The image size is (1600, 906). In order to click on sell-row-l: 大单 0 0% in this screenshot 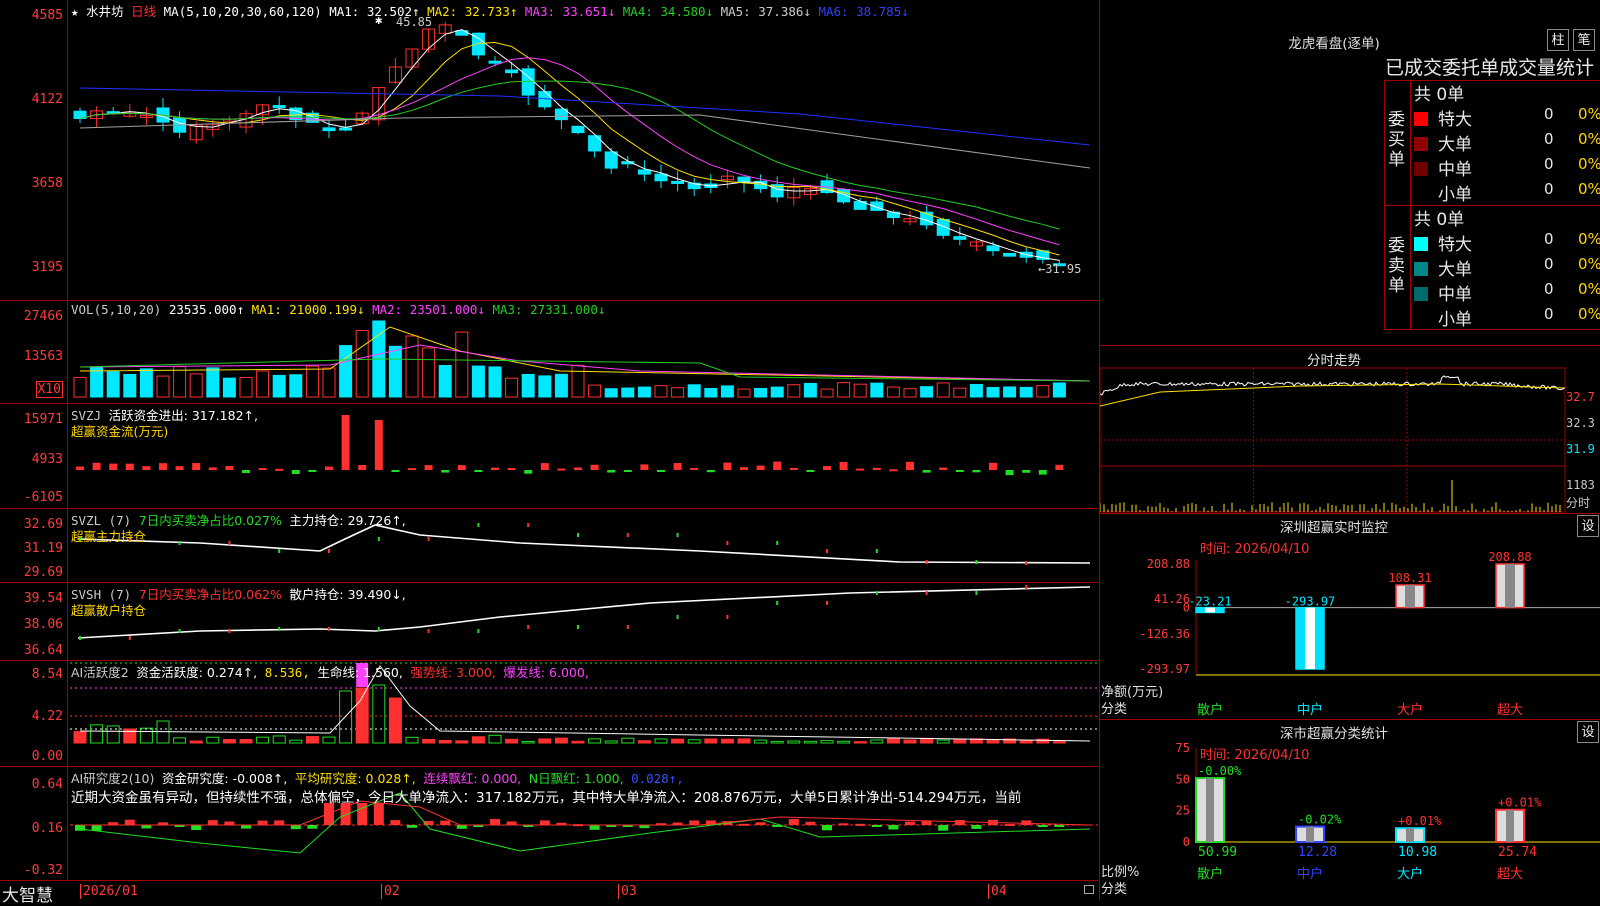, I will do `click(1507, 267)`.